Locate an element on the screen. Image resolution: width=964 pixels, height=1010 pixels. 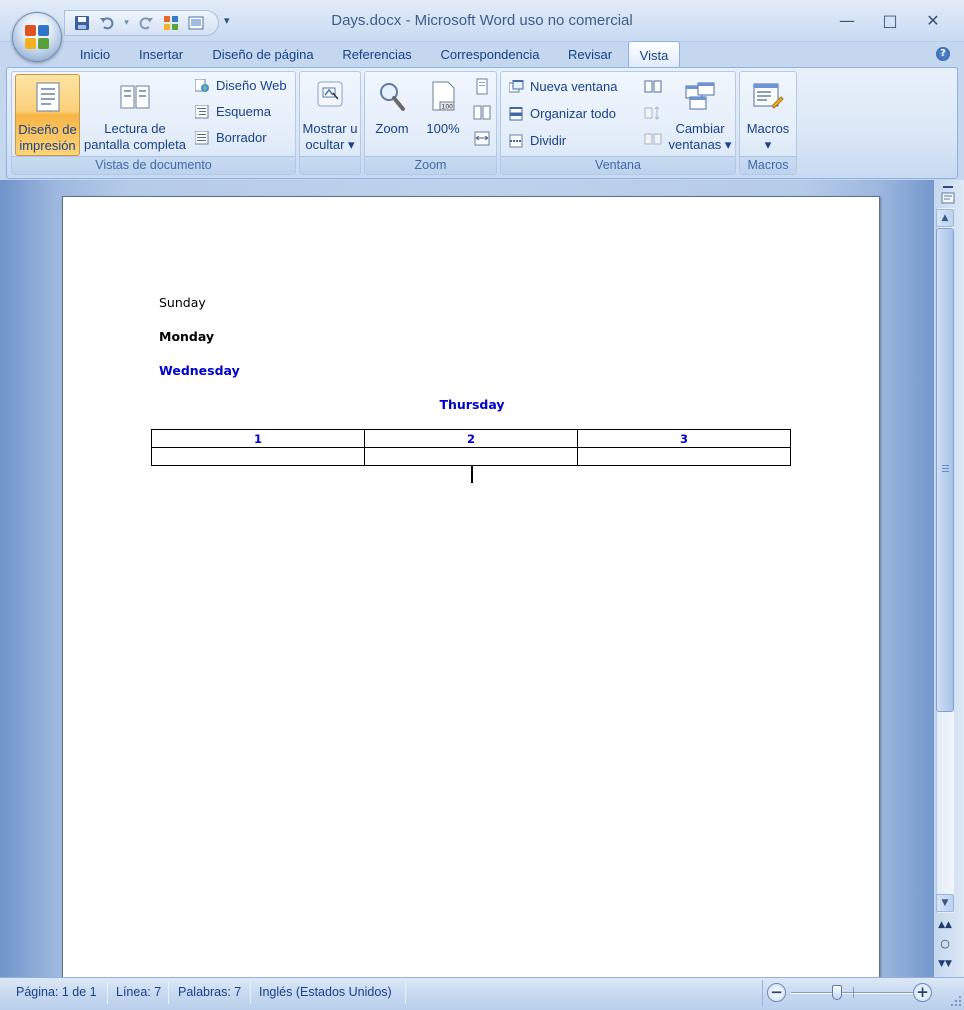
arrange-all-button: Organizar todo is located at coordinates (562, 114).